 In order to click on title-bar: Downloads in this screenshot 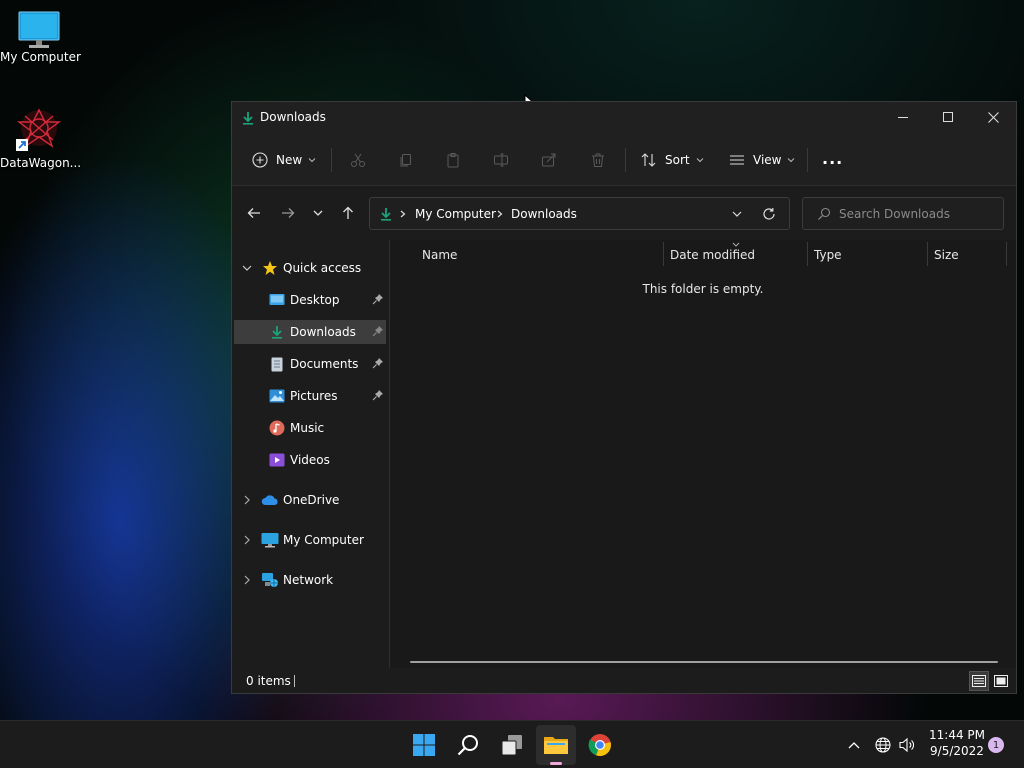, I will do `click(624, 118)`.